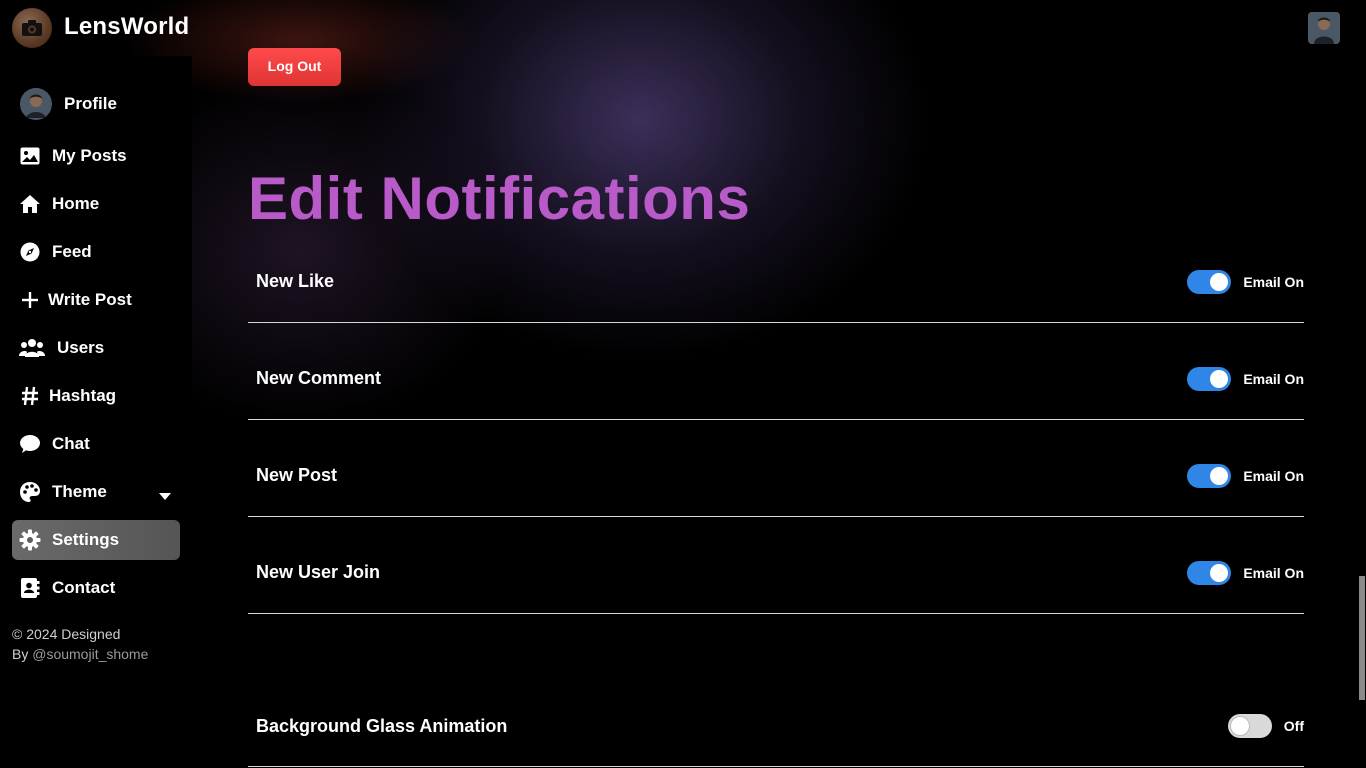 The width and height of the screenshot is (1366, 768). I want to click on setting-control: Off, so click(1265, 726).